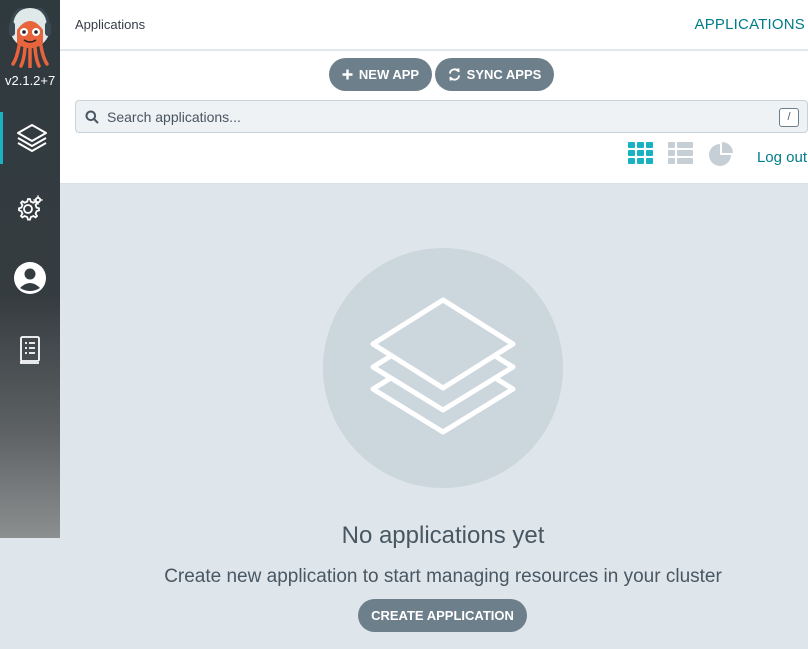  I want to click on user-circle-icon, so click(30, 278).